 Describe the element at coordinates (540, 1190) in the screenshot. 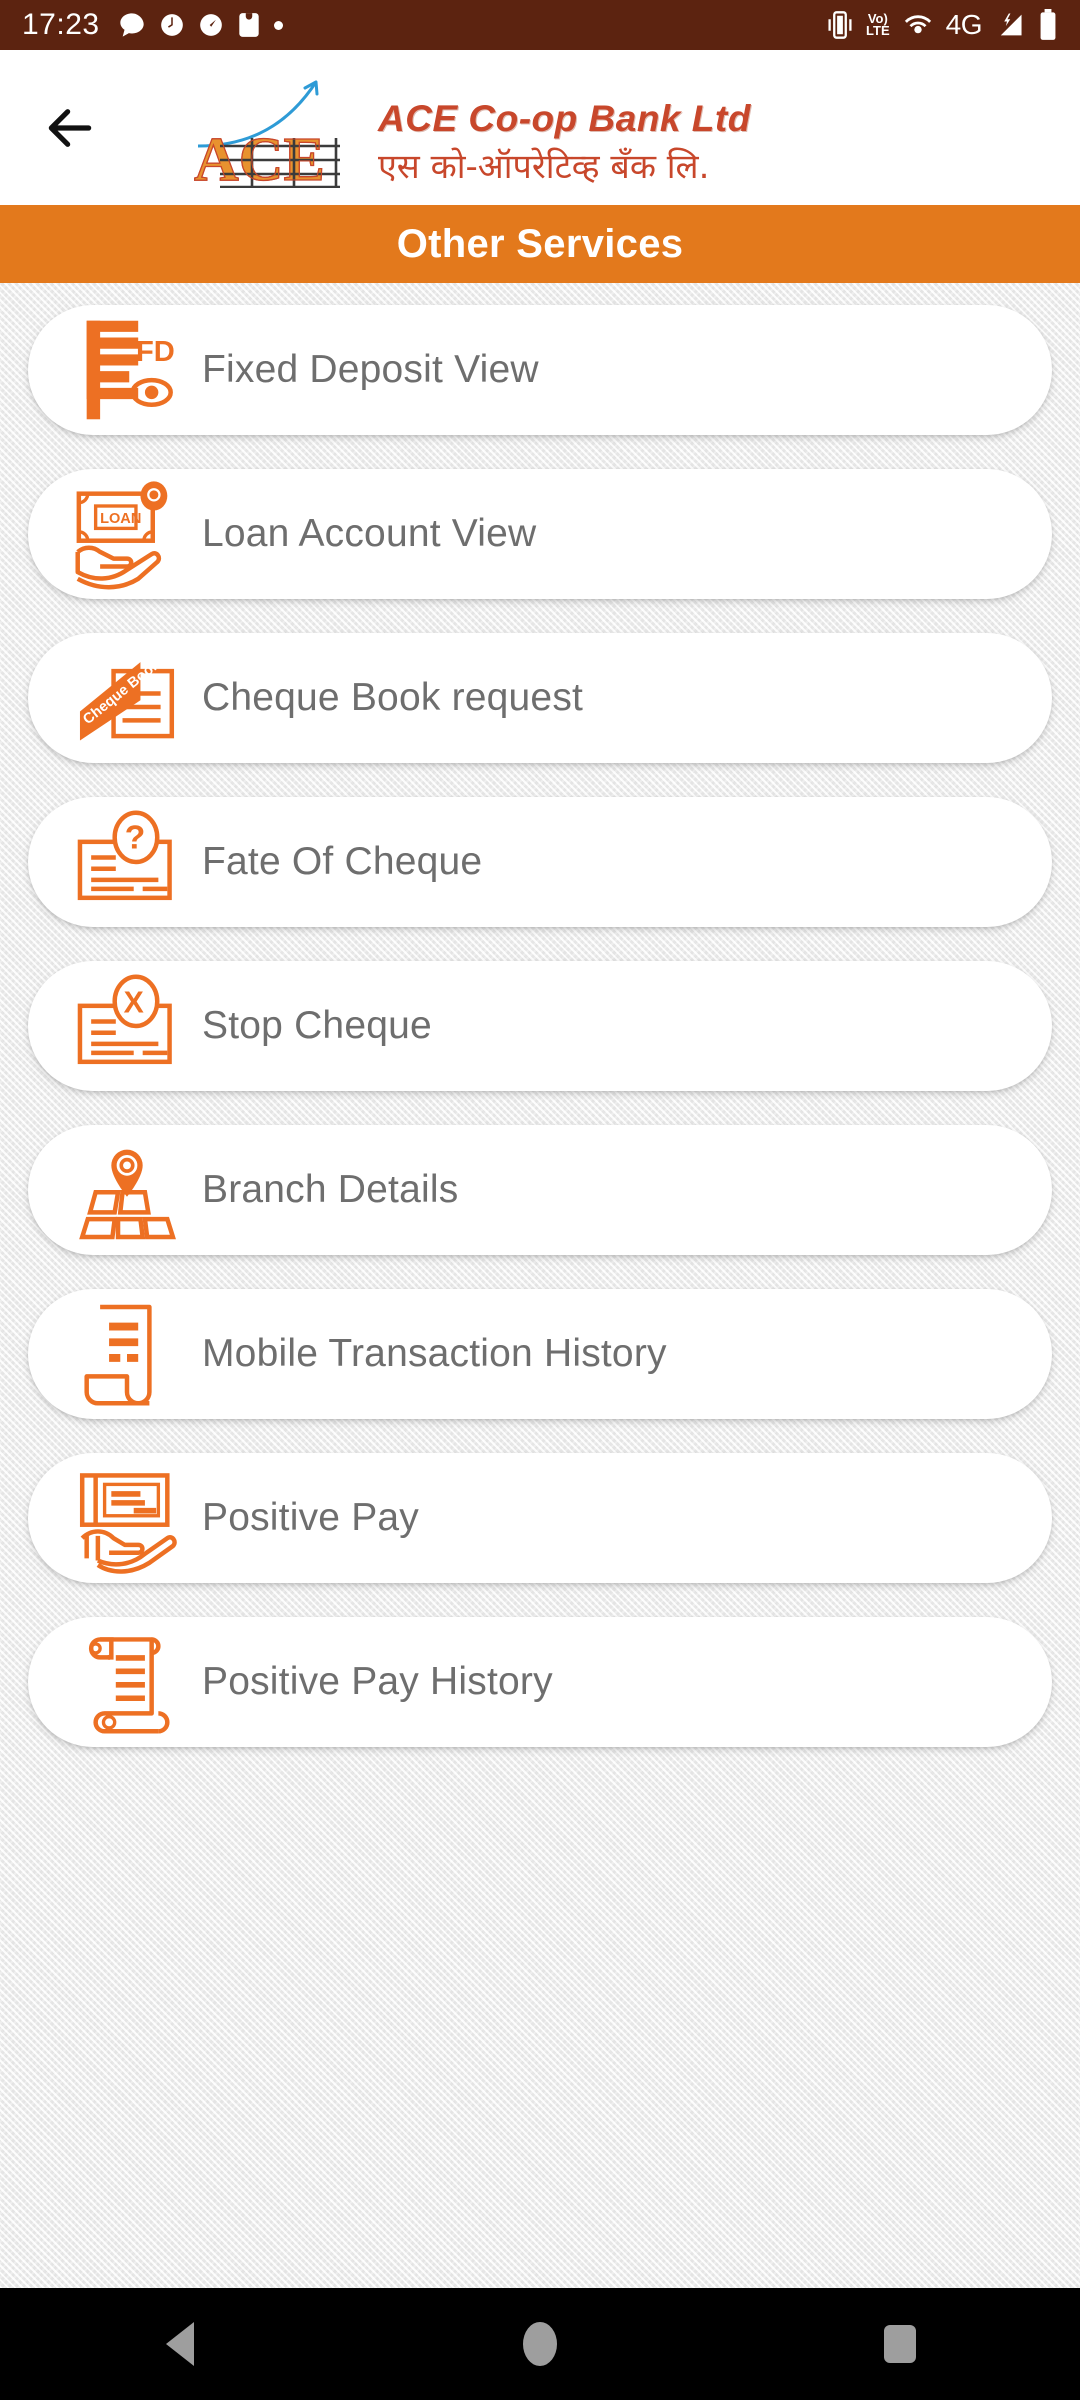

I see `service-item-branch-details: Branch Details` at that location.